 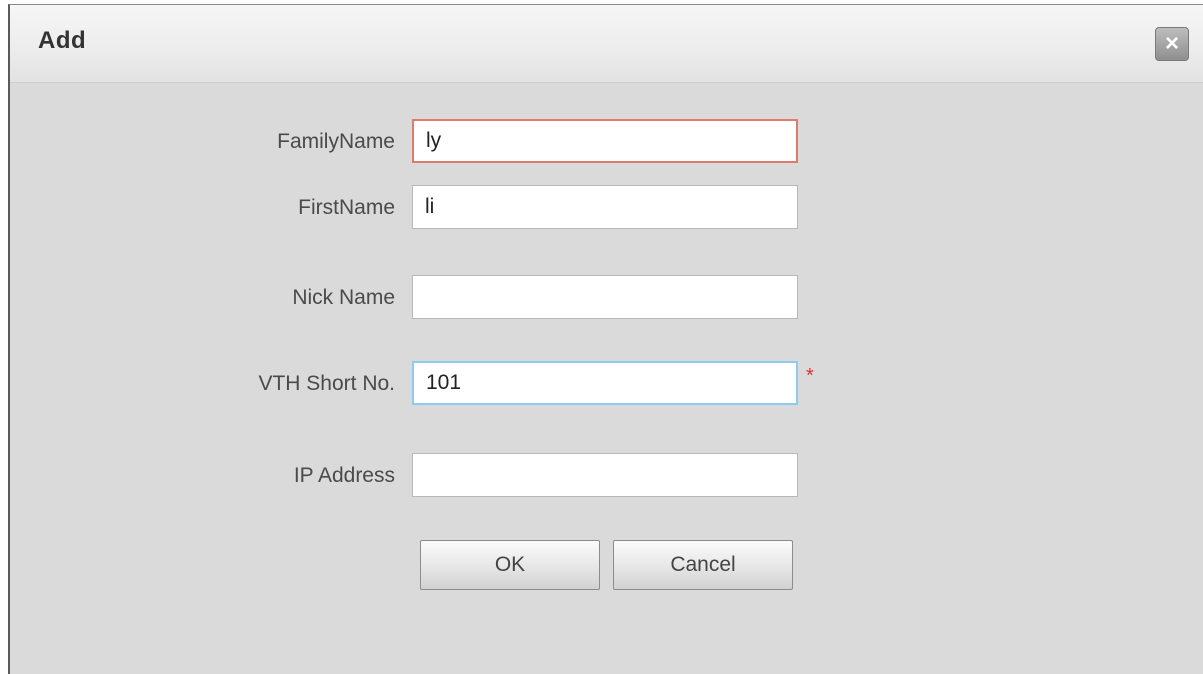 I want to click on family-name-row: FamilyName, so click(x=606, y=141).